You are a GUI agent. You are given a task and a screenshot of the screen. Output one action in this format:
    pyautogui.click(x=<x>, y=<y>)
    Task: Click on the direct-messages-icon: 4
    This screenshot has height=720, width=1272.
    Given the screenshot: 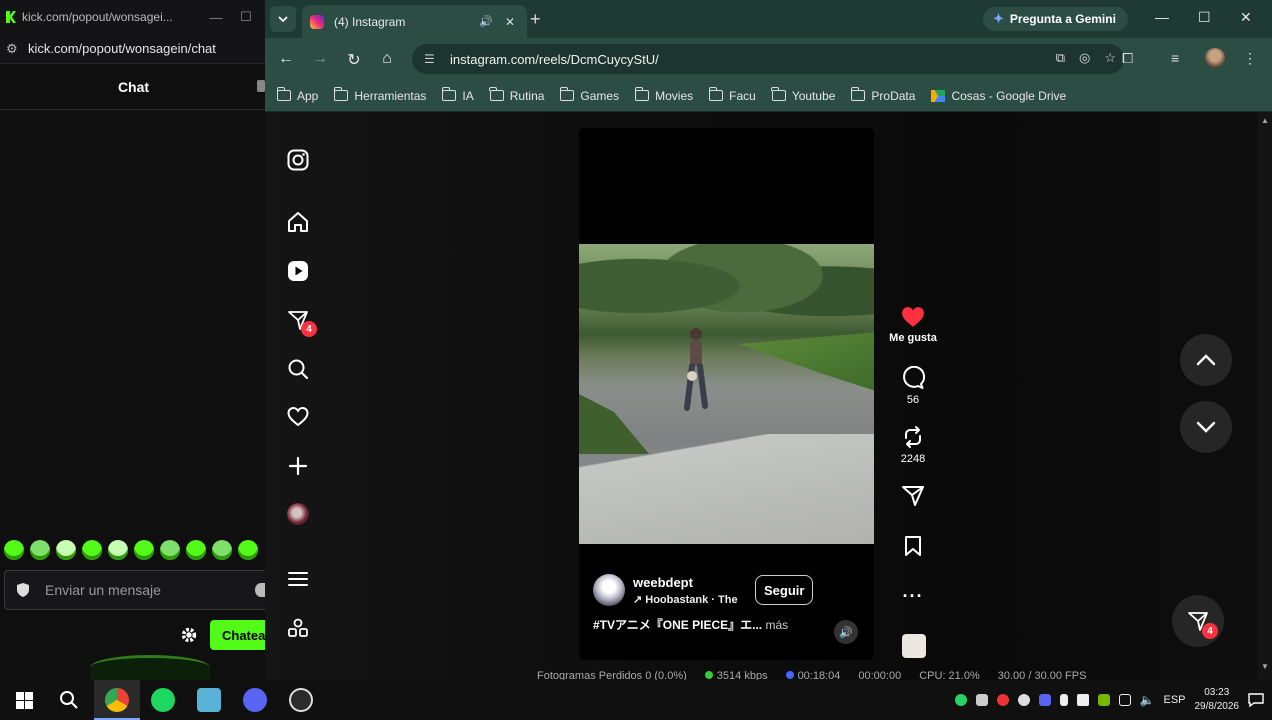 What is the action you would take?
    pyautogui.click(x=301, y=322)
    